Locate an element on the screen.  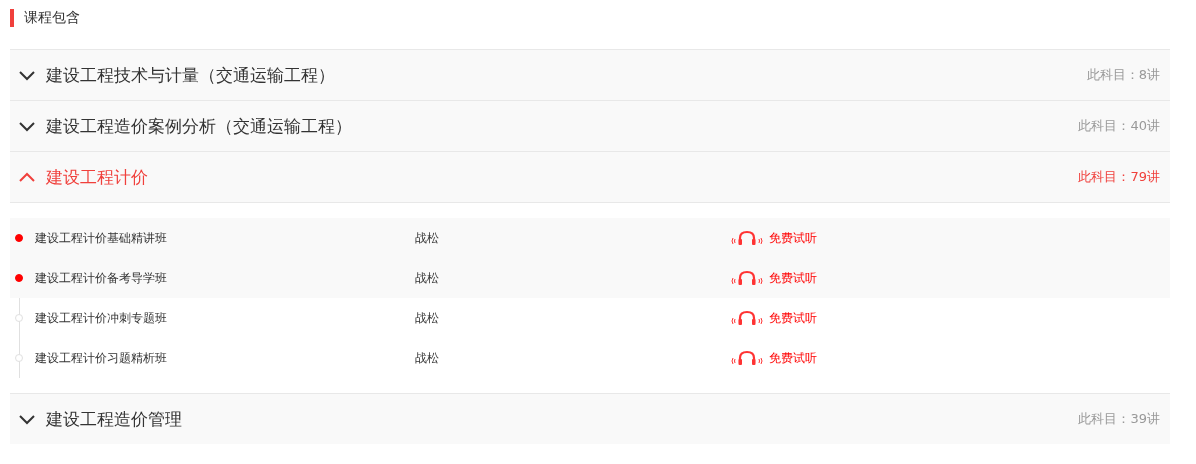
lecture-count: 此科目：39讲 is located at coordinates (1119, 419).